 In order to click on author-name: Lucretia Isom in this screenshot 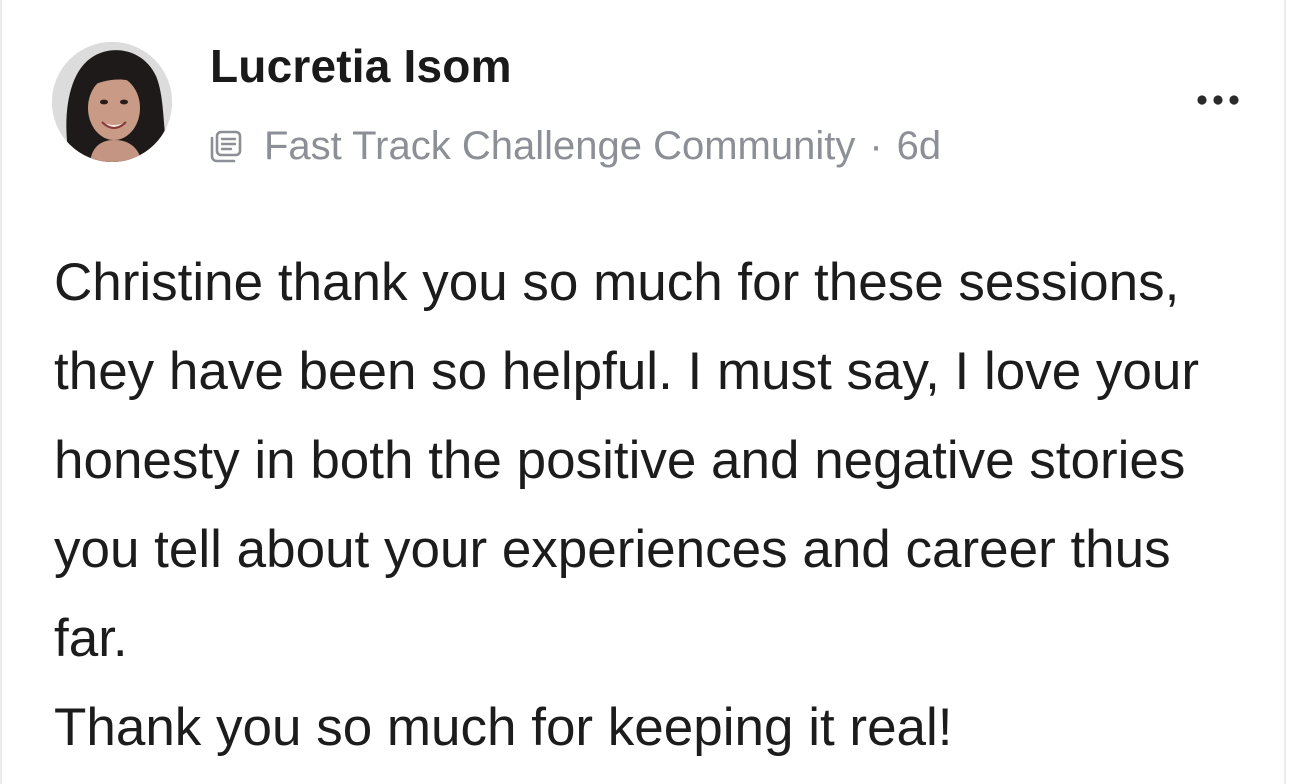, I will do `click(361, 66)`.